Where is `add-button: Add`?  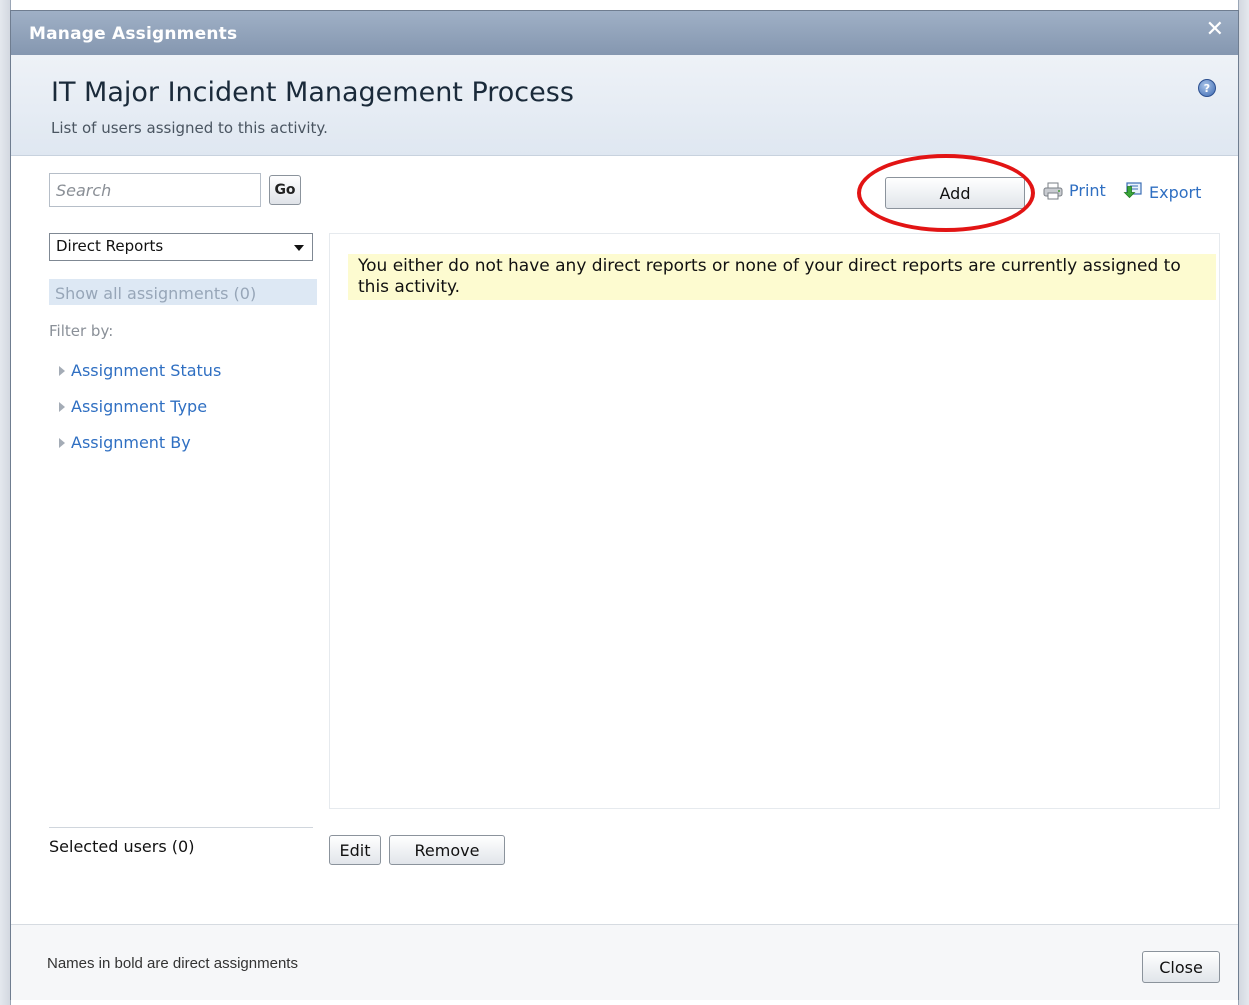
add-button: Add is located at coordinates (955, 193).